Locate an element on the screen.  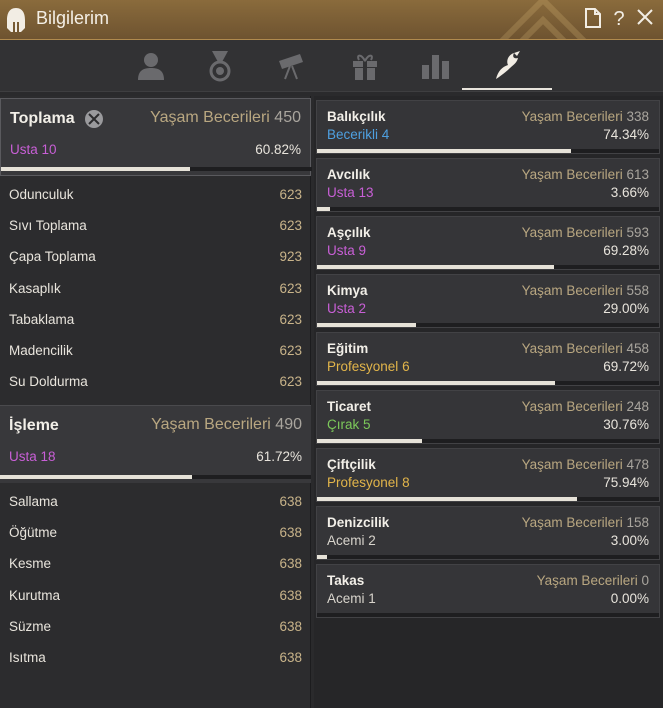
page-icon is located at coordinates (593, 19).